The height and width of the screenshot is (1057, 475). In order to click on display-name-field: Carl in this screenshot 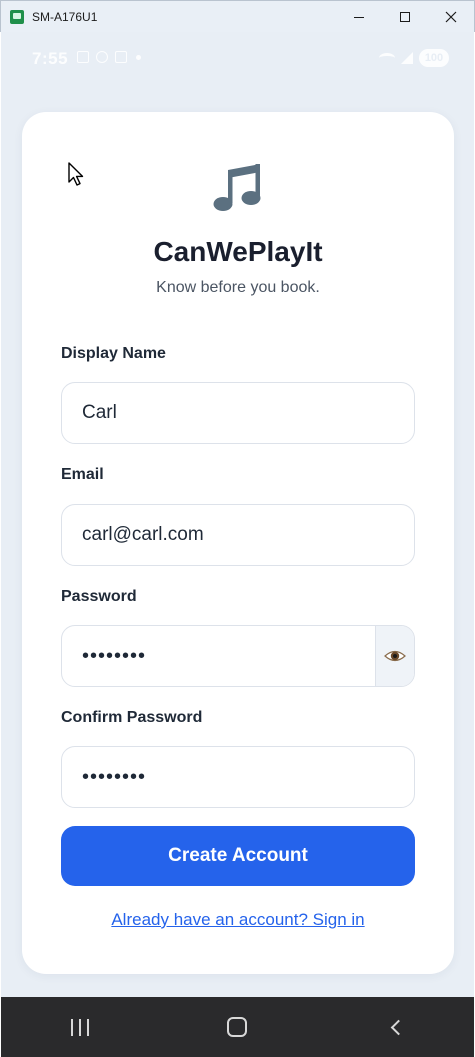, I will do `click(238, 413)`.